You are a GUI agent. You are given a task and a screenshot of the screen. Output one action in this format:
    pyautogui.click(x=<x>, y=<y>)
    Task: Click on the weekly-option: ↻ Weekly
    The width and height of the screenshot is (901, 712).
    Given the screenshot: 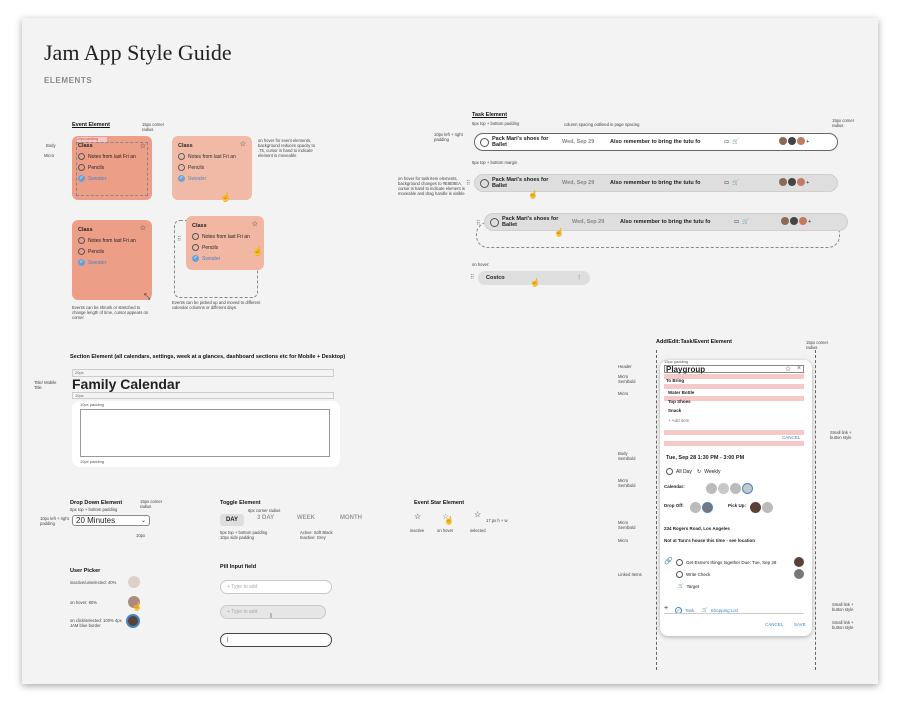 What is the action you would take?
    pyautogui.click(x=709, y=472)
    